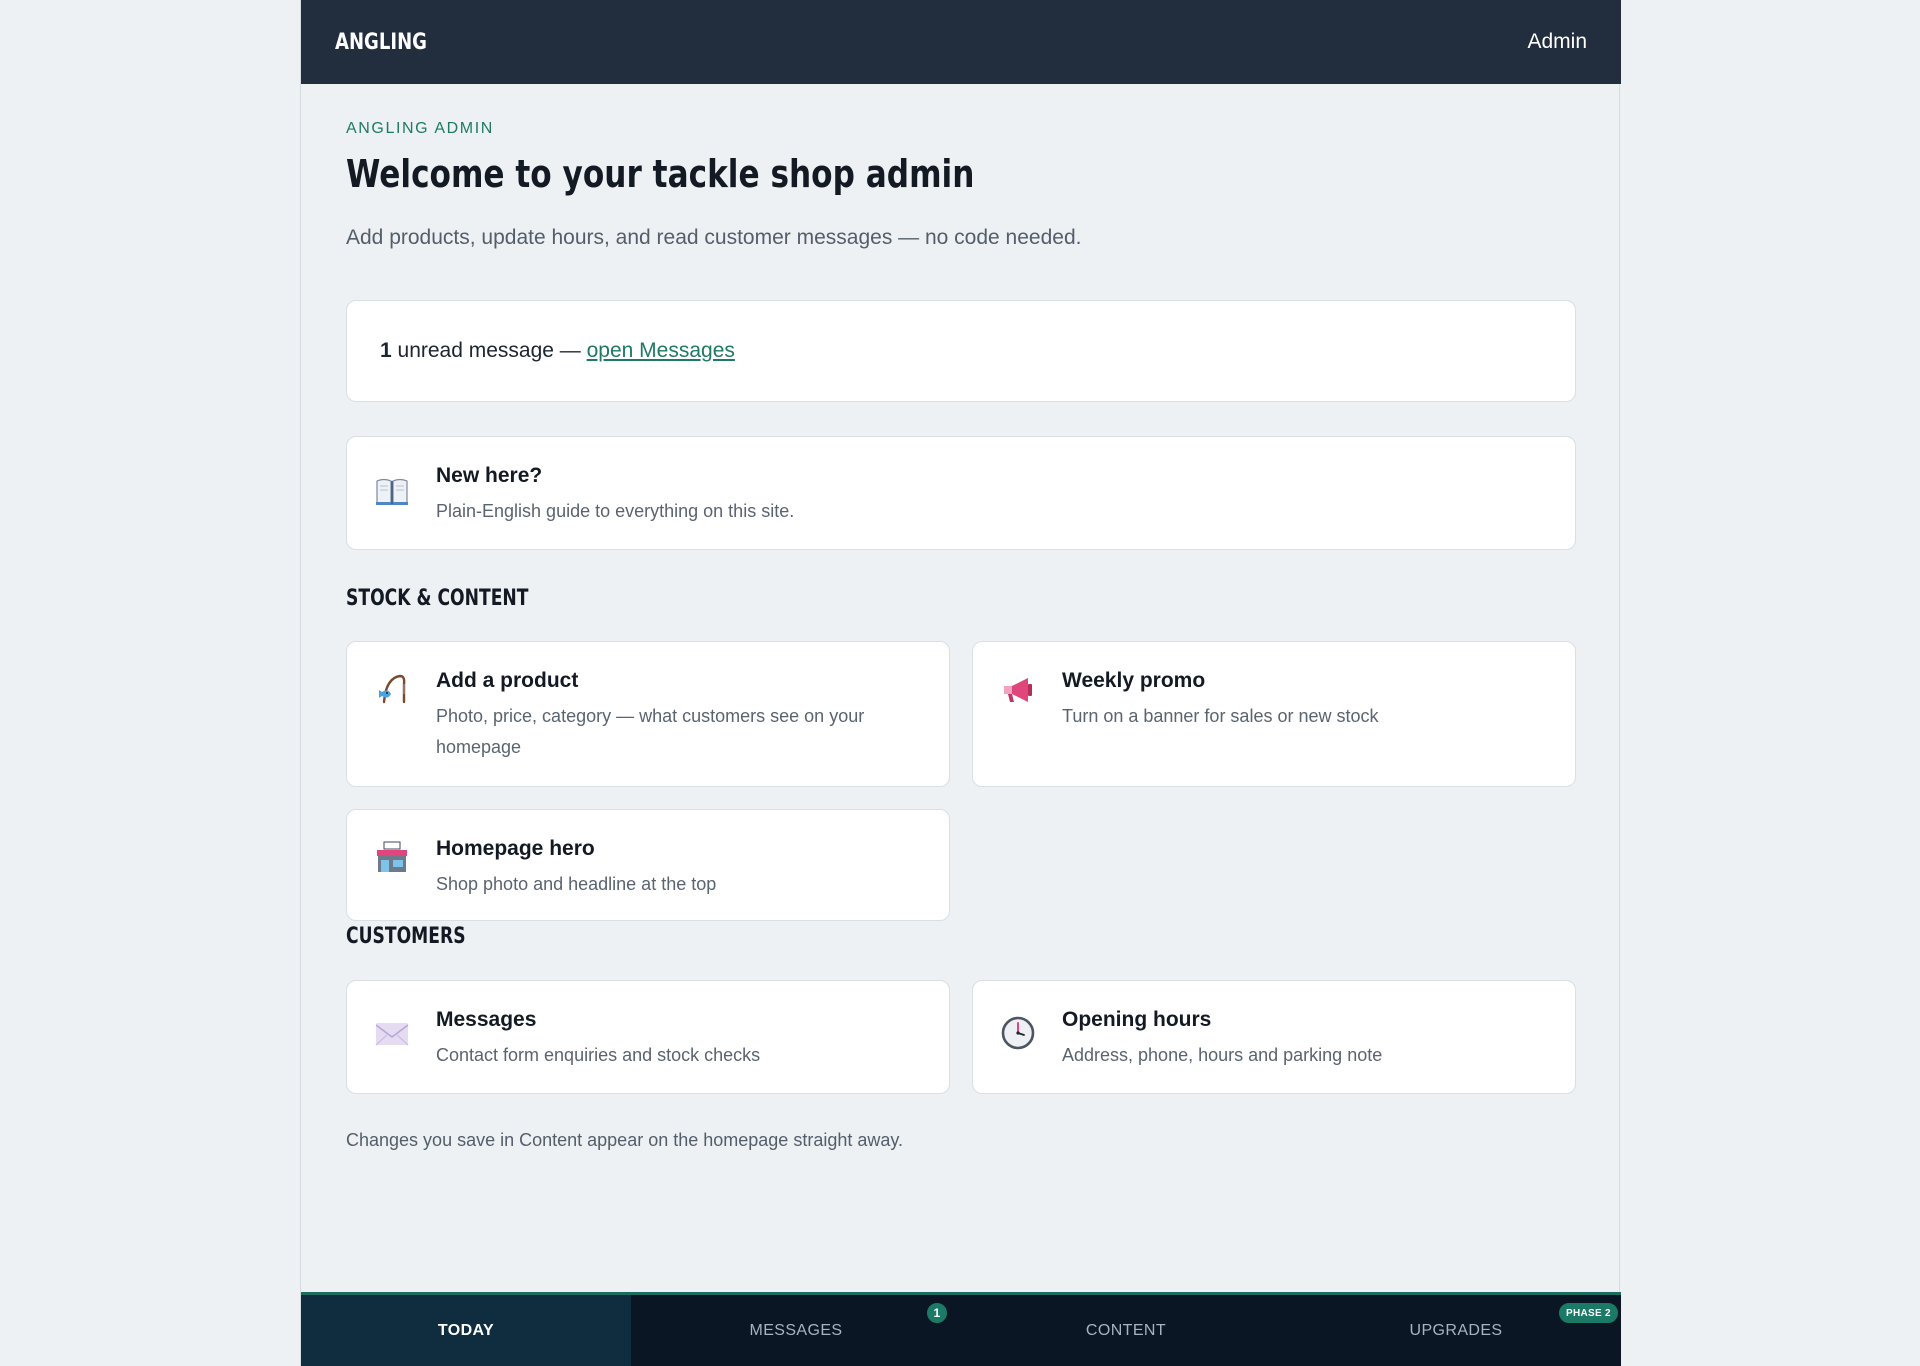  Describe the element at coordinates (1137, 1019) in the screenshot. I see `tile-opening-hours-title: Opening hours` at that location.